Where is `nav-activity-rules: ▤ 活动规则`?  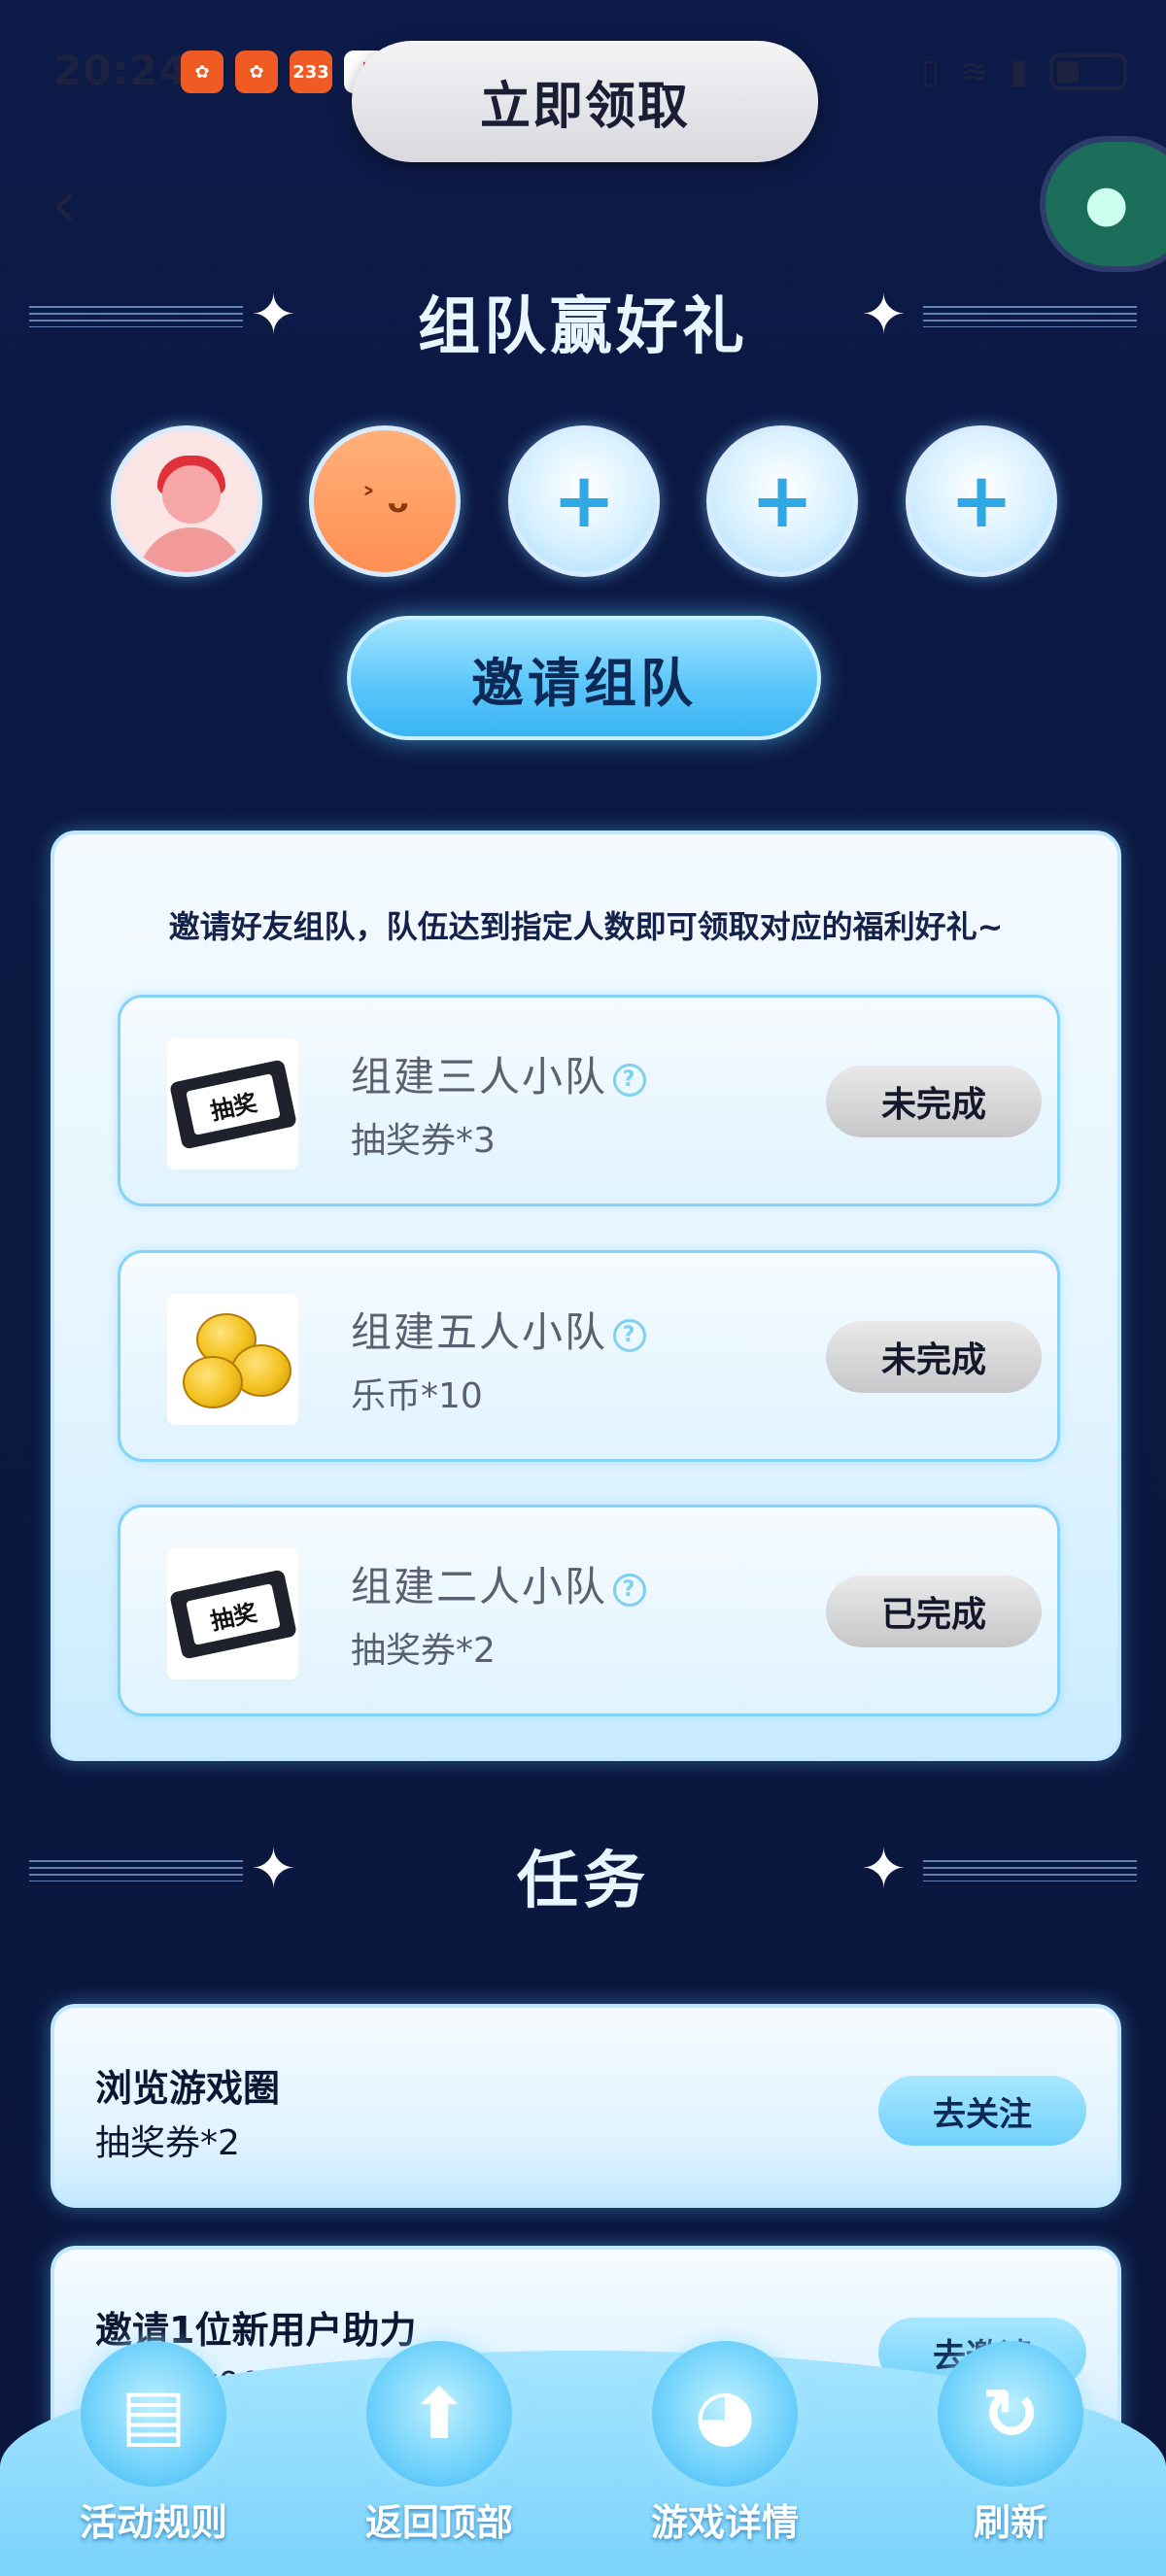 nav-activity-rules: ▤ 活动规则 is located at coordinates (153, 2457).